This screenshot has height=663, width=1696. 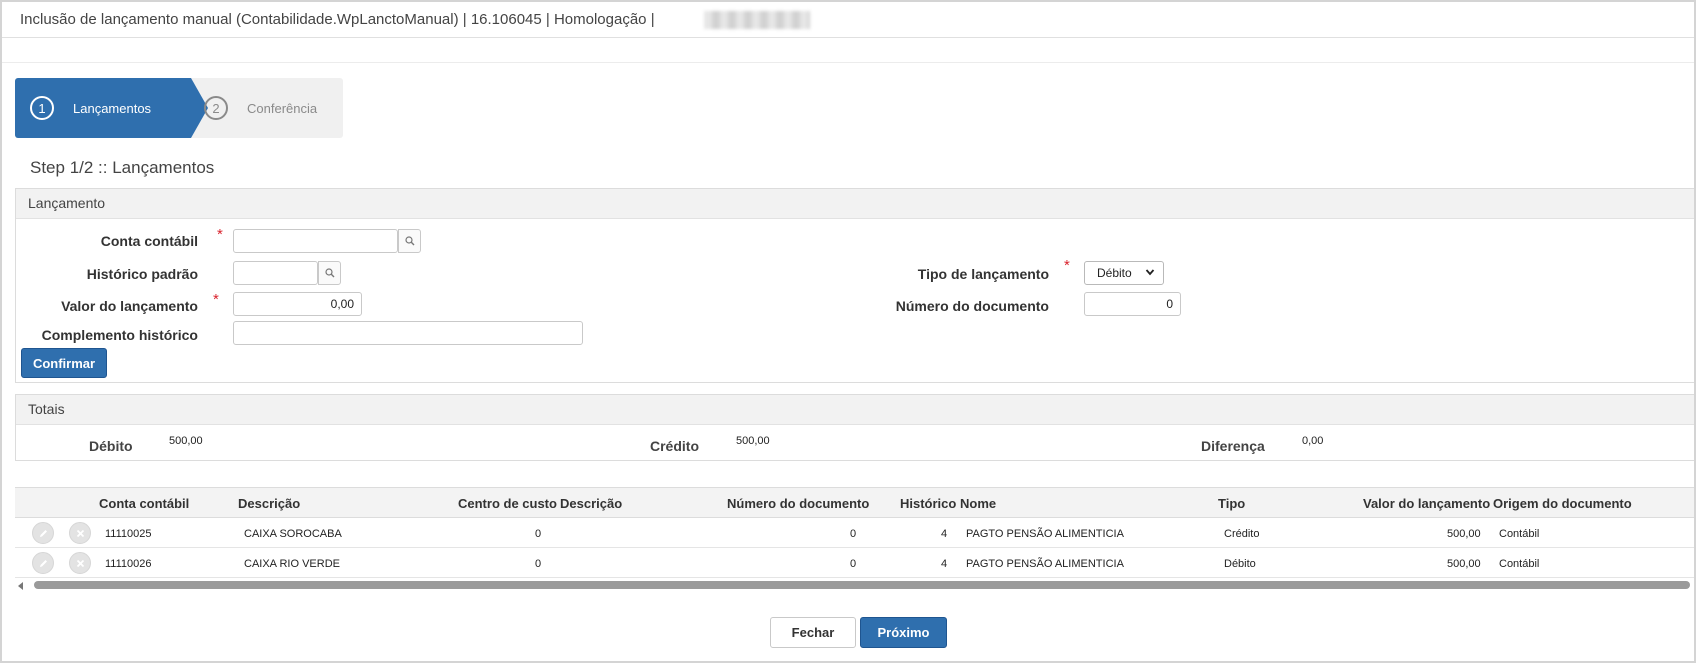 I want to click on proximo-button: Próximo, so click(x=903, y=632).